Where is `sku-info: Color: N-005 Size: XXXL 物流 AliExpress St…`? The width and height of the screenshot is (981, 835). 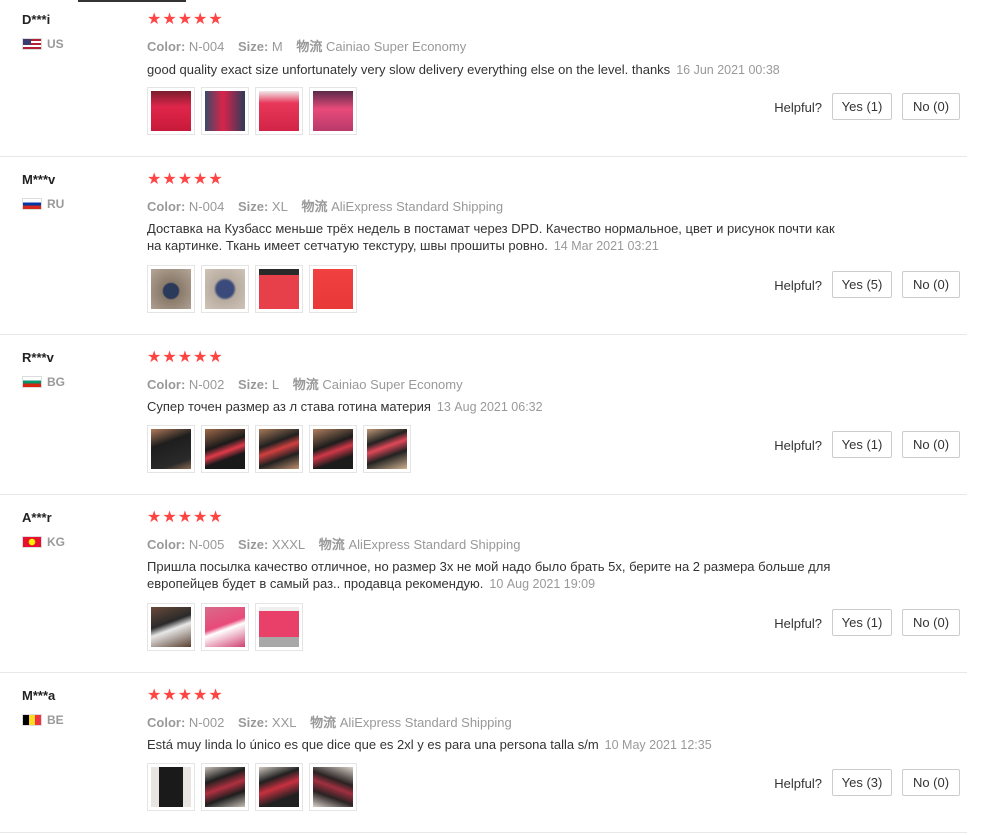
sku-info: Color: N-005 Size: XXXL 物流 AliExpress St… is located at coordinates (338, 543).